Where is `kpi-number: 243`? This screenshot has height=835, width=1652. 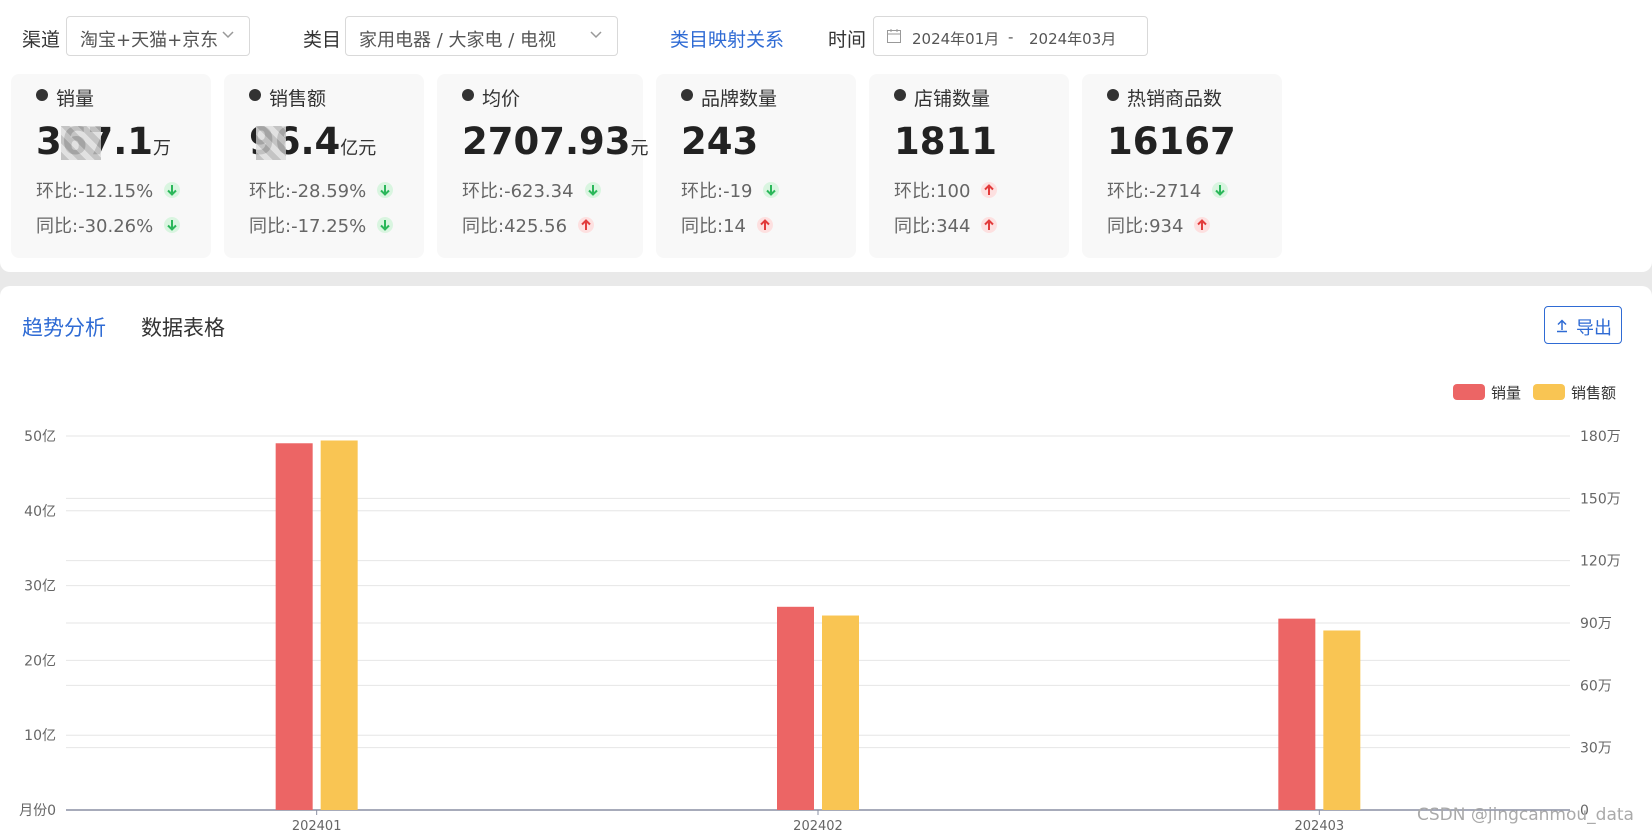 kpi-number: 243 is located at coordinates (720, 141).